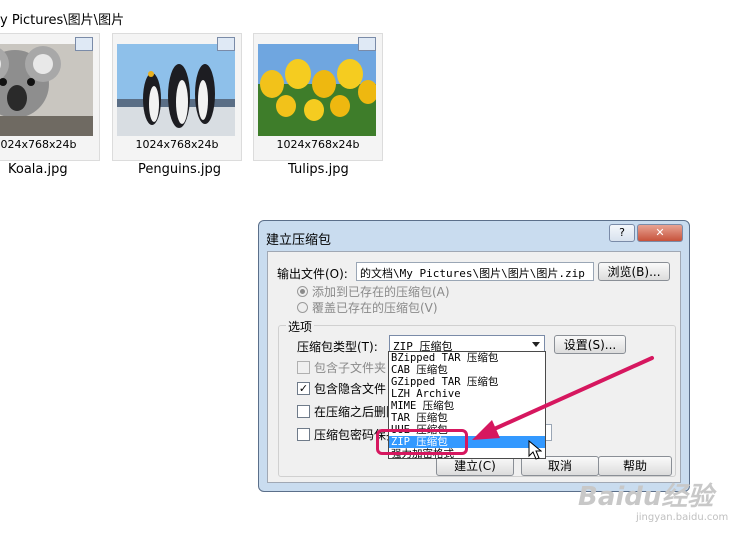 The image size is (751, 543). I want to click on options-group-label: 选项, so click(300, 326).